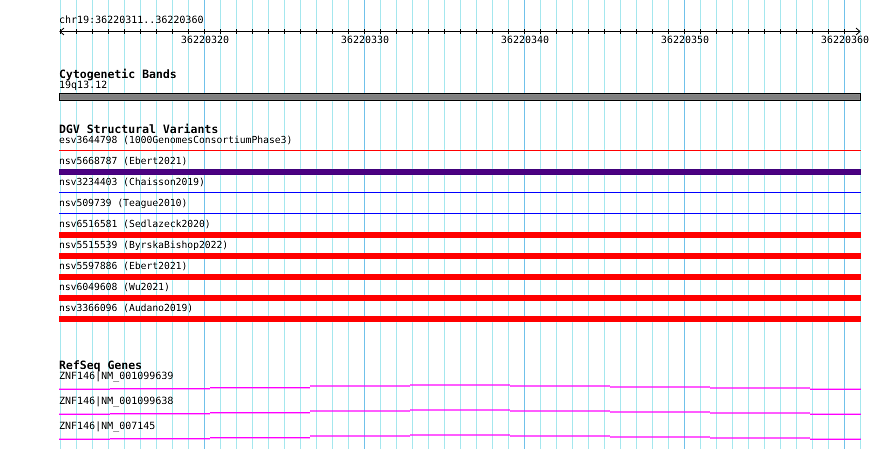  I want to click on track-title: RefSeq Genes, so click(100, 365).